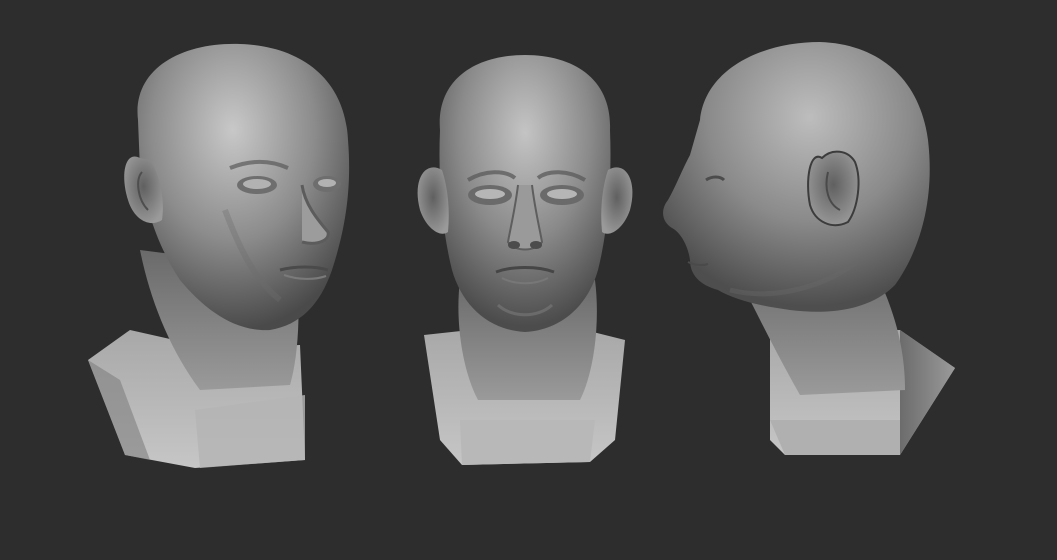  Describe the element at coordinates (833, 188) in the screenshot. I see `ear-profile` at that location.